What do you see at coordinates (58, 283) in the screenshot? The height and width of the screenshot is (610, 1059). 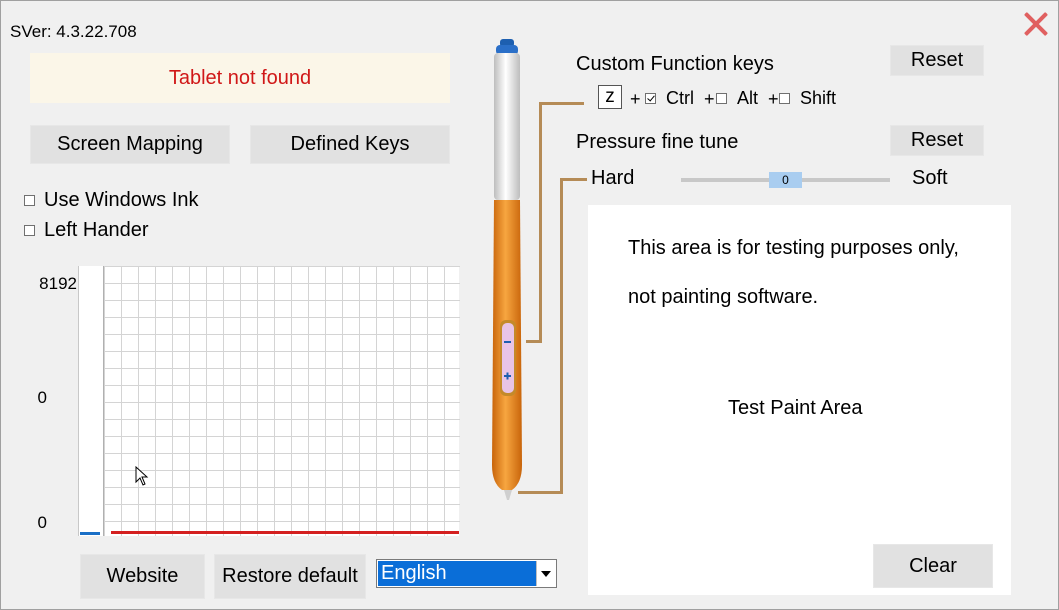 I see `graph-y-max: 8192` at bounding box center [58, 283].